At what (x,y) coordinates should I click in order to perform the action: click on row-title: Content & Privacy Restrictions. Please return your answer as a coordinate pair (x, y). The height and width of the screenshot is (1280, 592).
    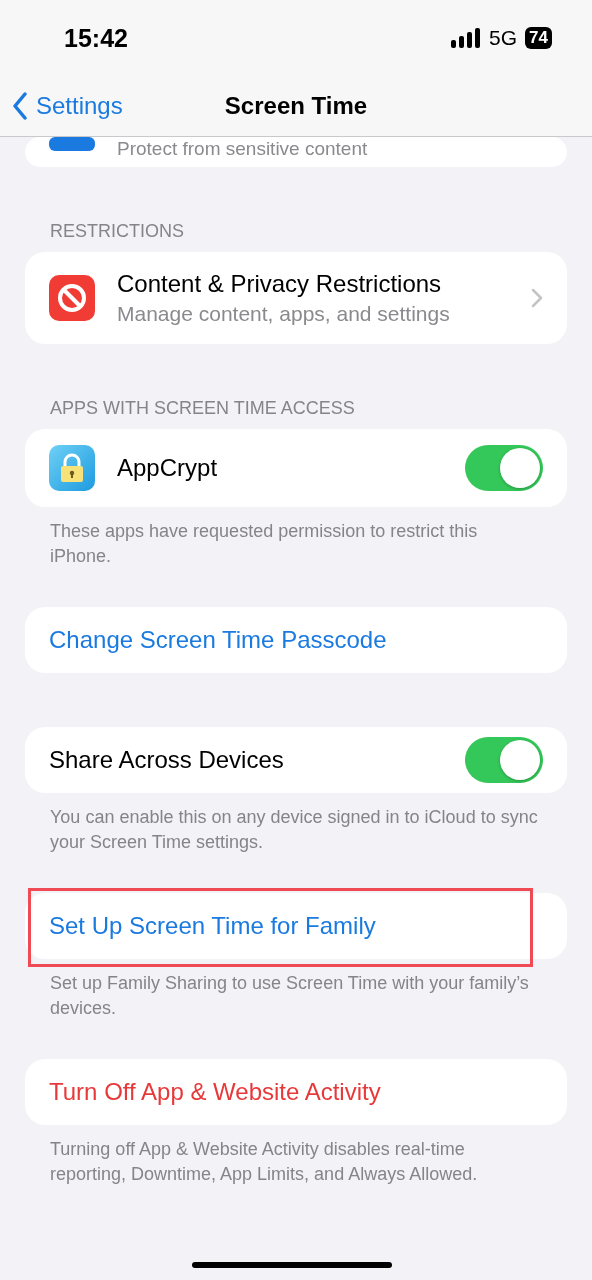
    Looking at the image, I should click on (313, 284).